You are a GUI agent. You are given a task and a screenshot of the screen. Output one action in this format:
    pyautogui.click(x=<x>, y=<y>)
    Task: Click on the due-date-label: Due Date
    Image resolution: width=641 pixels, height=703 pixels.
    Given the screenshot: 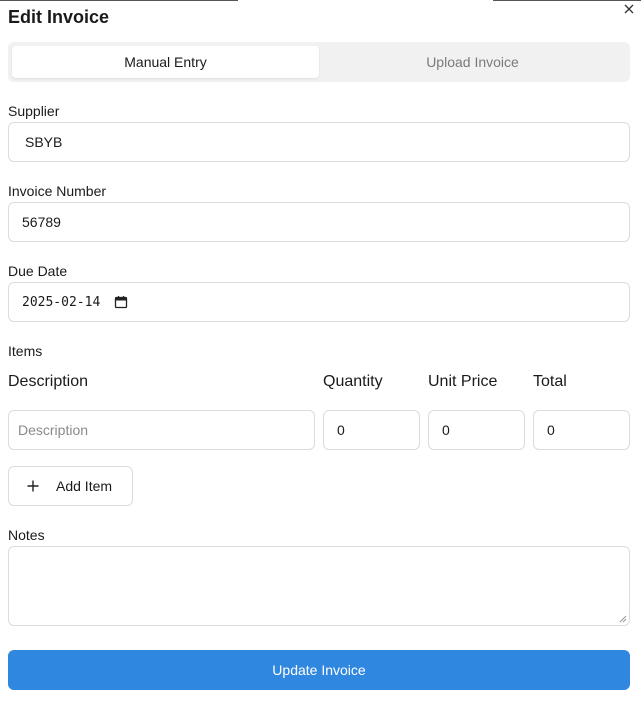 What is the action you would take?
    pyautogui.click(x=38, y=271)
    